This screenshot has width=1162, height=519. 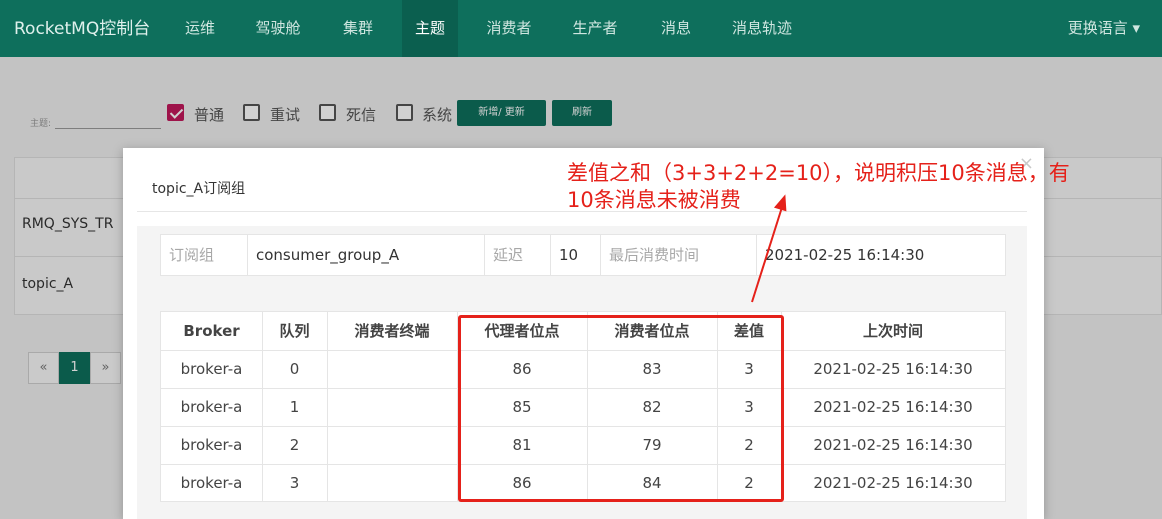 I want to click on annotation-text: 差值之和（3+3+2+2=10），说明积压10条消息，有 10条消息未被消费, so click(x=847, y=187).